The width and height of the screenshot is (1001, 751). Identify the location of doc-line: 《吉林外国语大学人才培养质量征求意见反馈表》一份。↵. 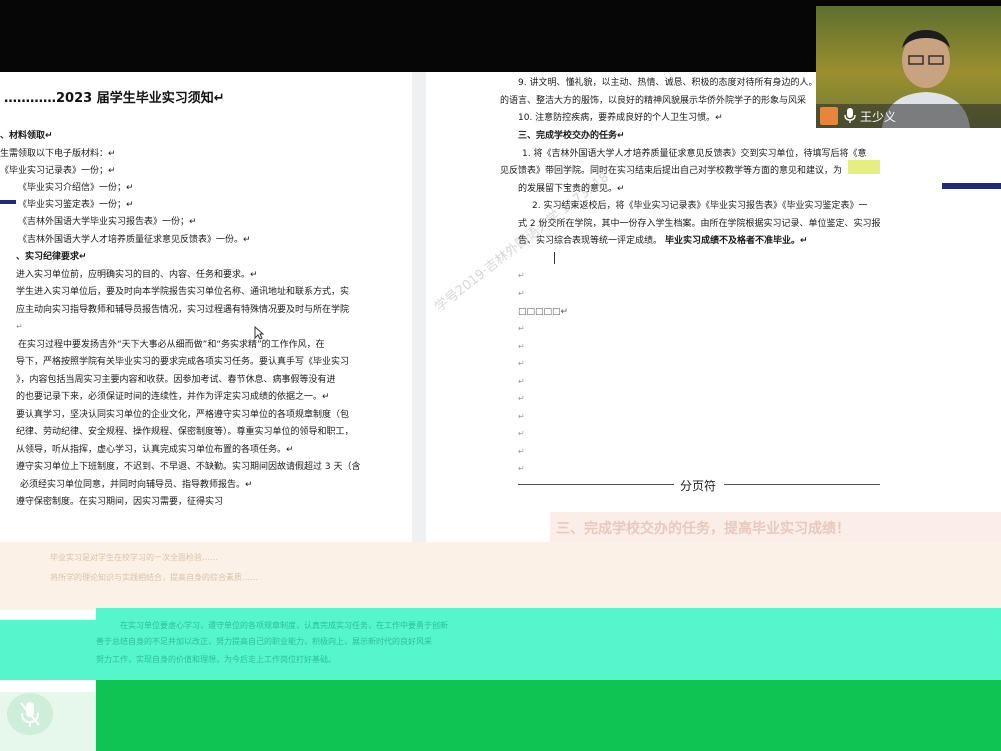
(134, 240).